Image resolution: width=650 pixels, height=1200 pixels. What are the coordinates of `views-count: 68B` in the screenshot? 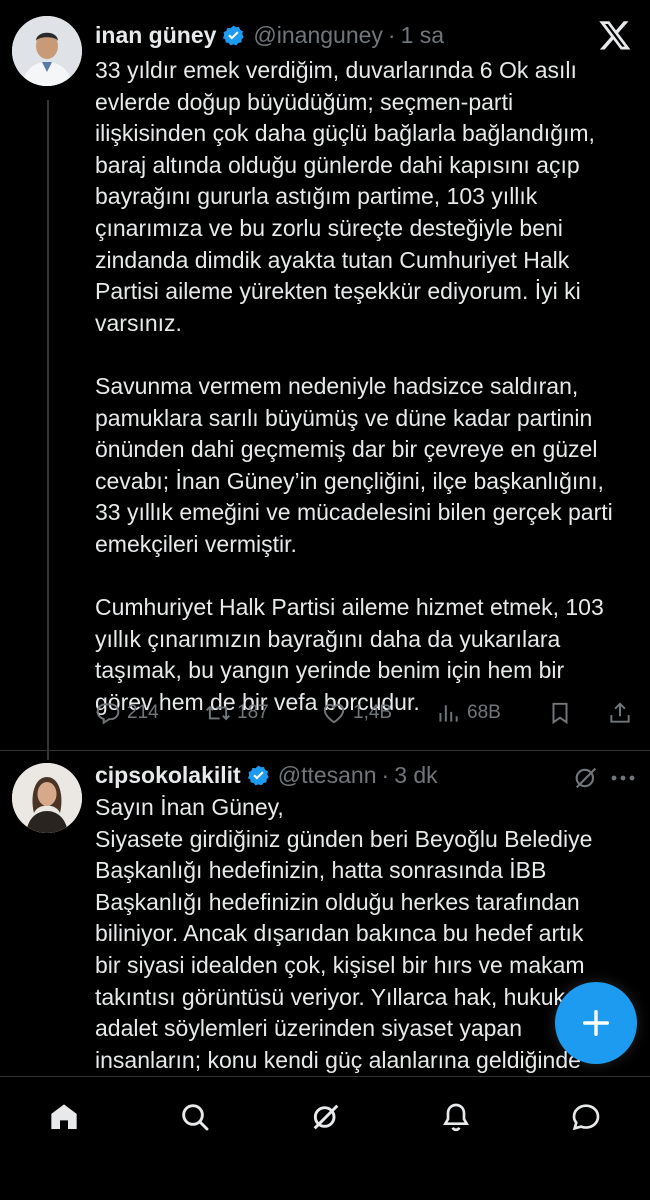 It's located at (484, 712).